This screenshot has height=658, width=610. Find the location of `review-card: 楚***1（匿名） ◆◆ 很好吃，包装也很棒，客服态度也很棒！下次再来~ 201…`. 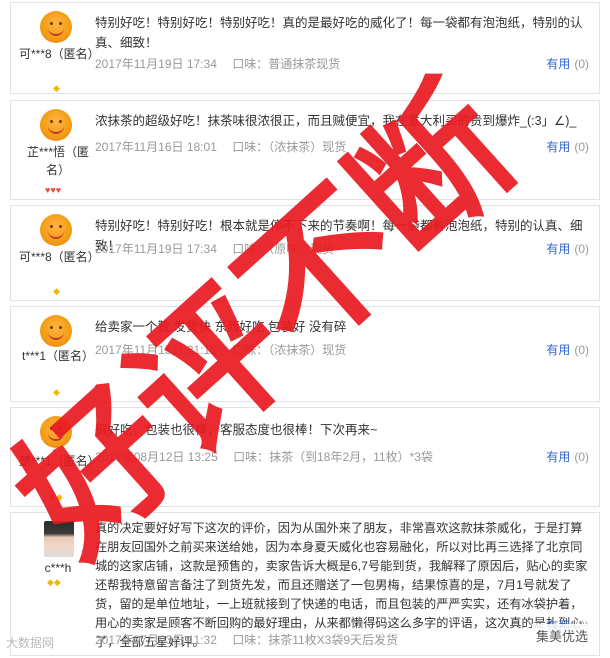

review-card: 楚***1（匿名） ◆◆ 很好吃，包装也很棒，客服态度也很棒！下次再来~ 201… is located at coordinates (305, 457).